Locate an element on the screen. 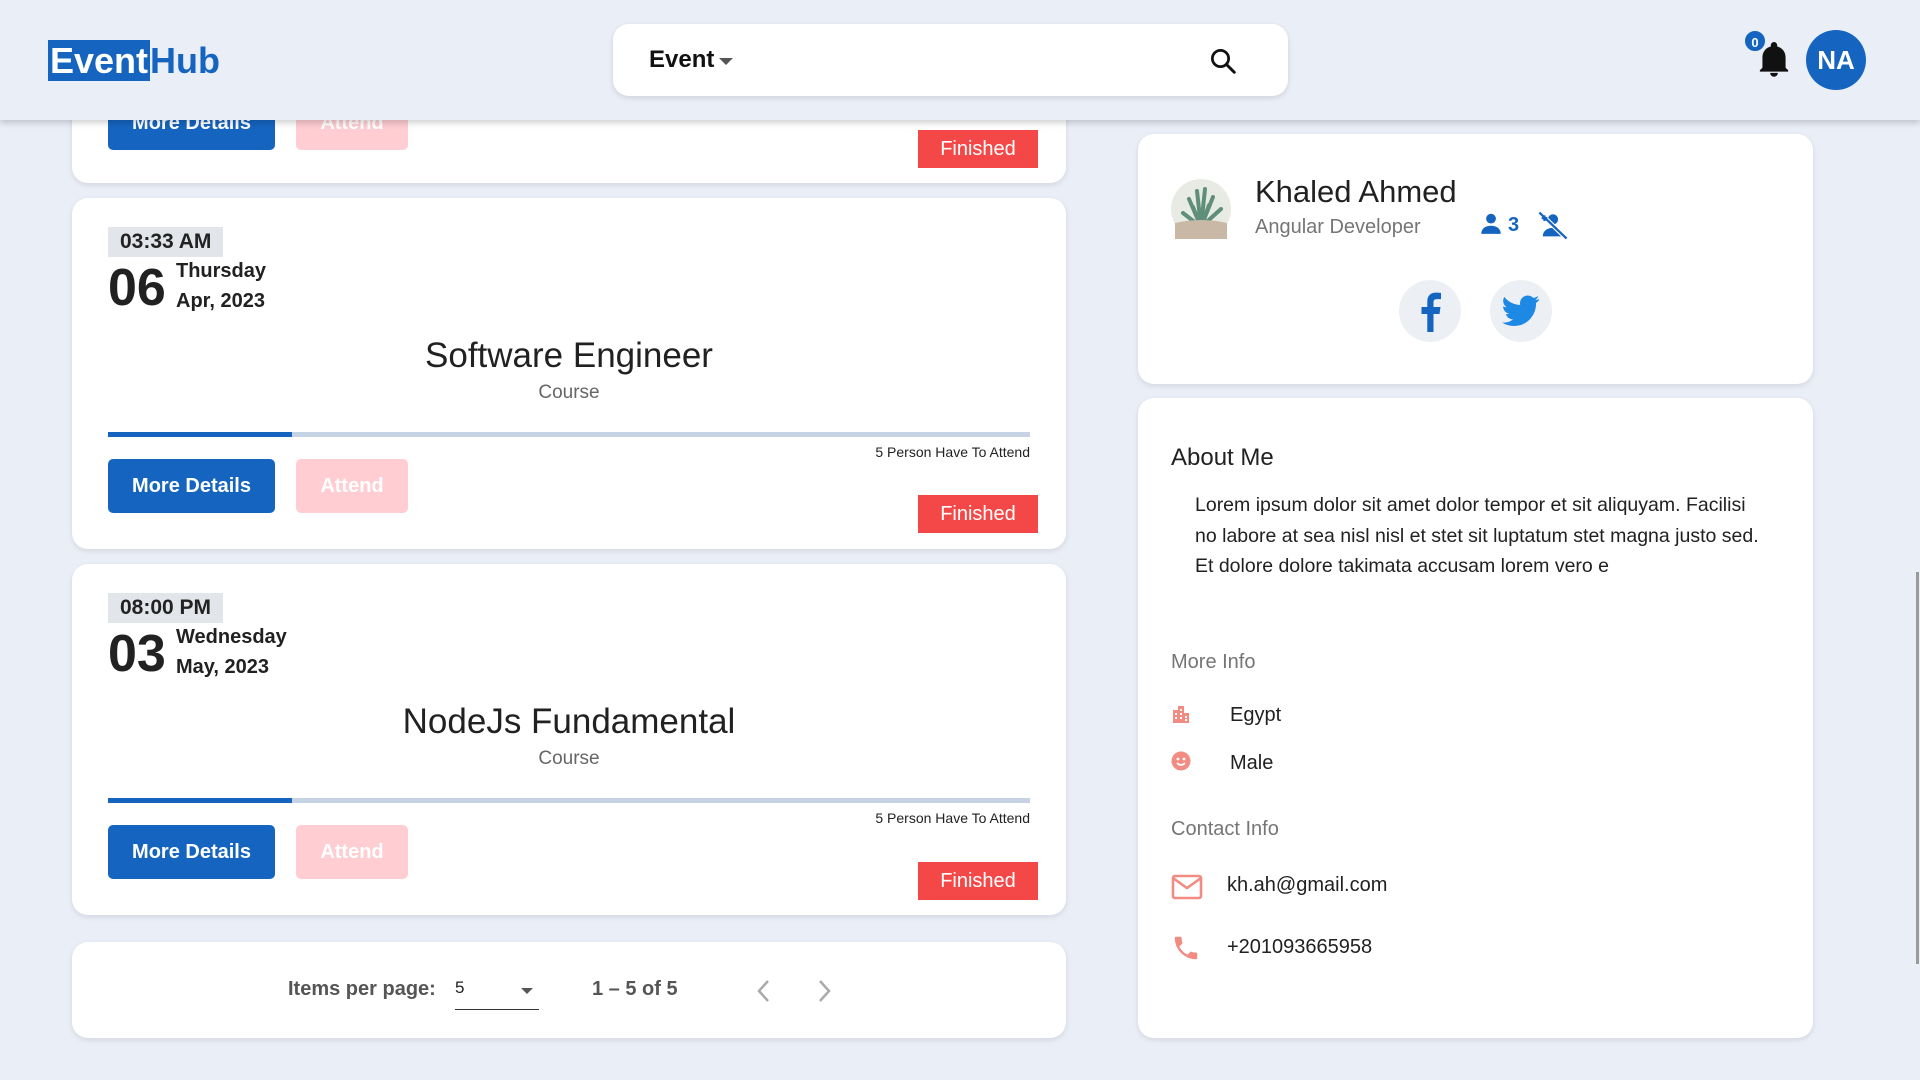  email: kh.ah@gmail.com is located at coordinates (1307, 885).